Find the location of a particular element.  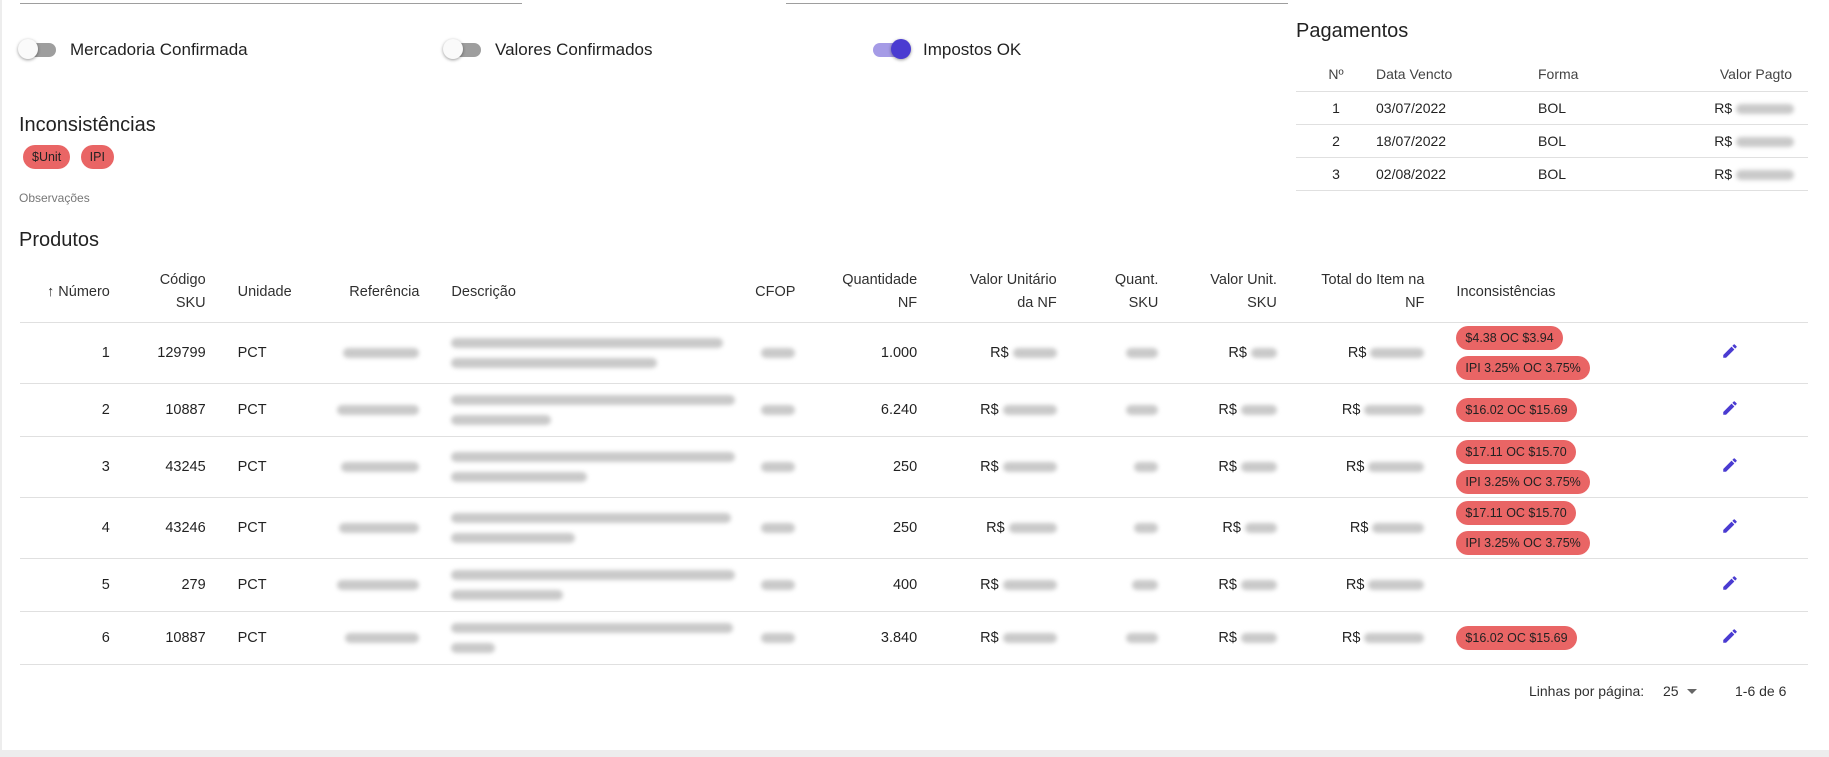

col-header-valor-pagto: Valor Pagto is located at coordinates (1733, 74).